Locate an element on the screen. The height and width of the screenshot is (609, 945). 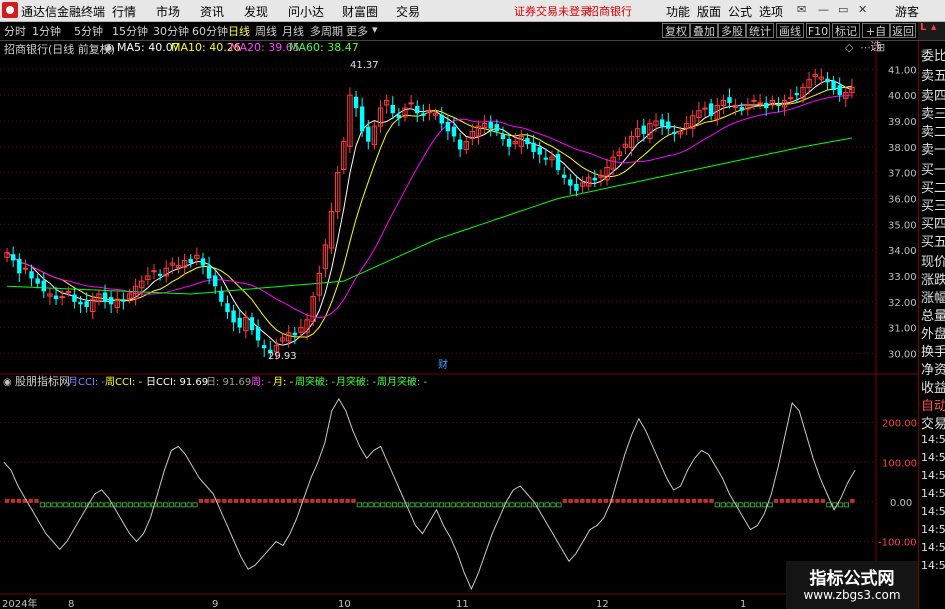
candle-body-up is located at coordinates (25, 268).